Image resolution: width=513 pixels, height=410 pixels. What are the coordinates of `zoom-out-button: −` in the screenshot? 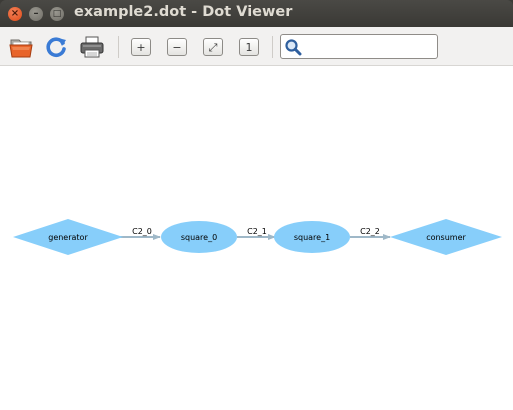 It's located at (177, 47).